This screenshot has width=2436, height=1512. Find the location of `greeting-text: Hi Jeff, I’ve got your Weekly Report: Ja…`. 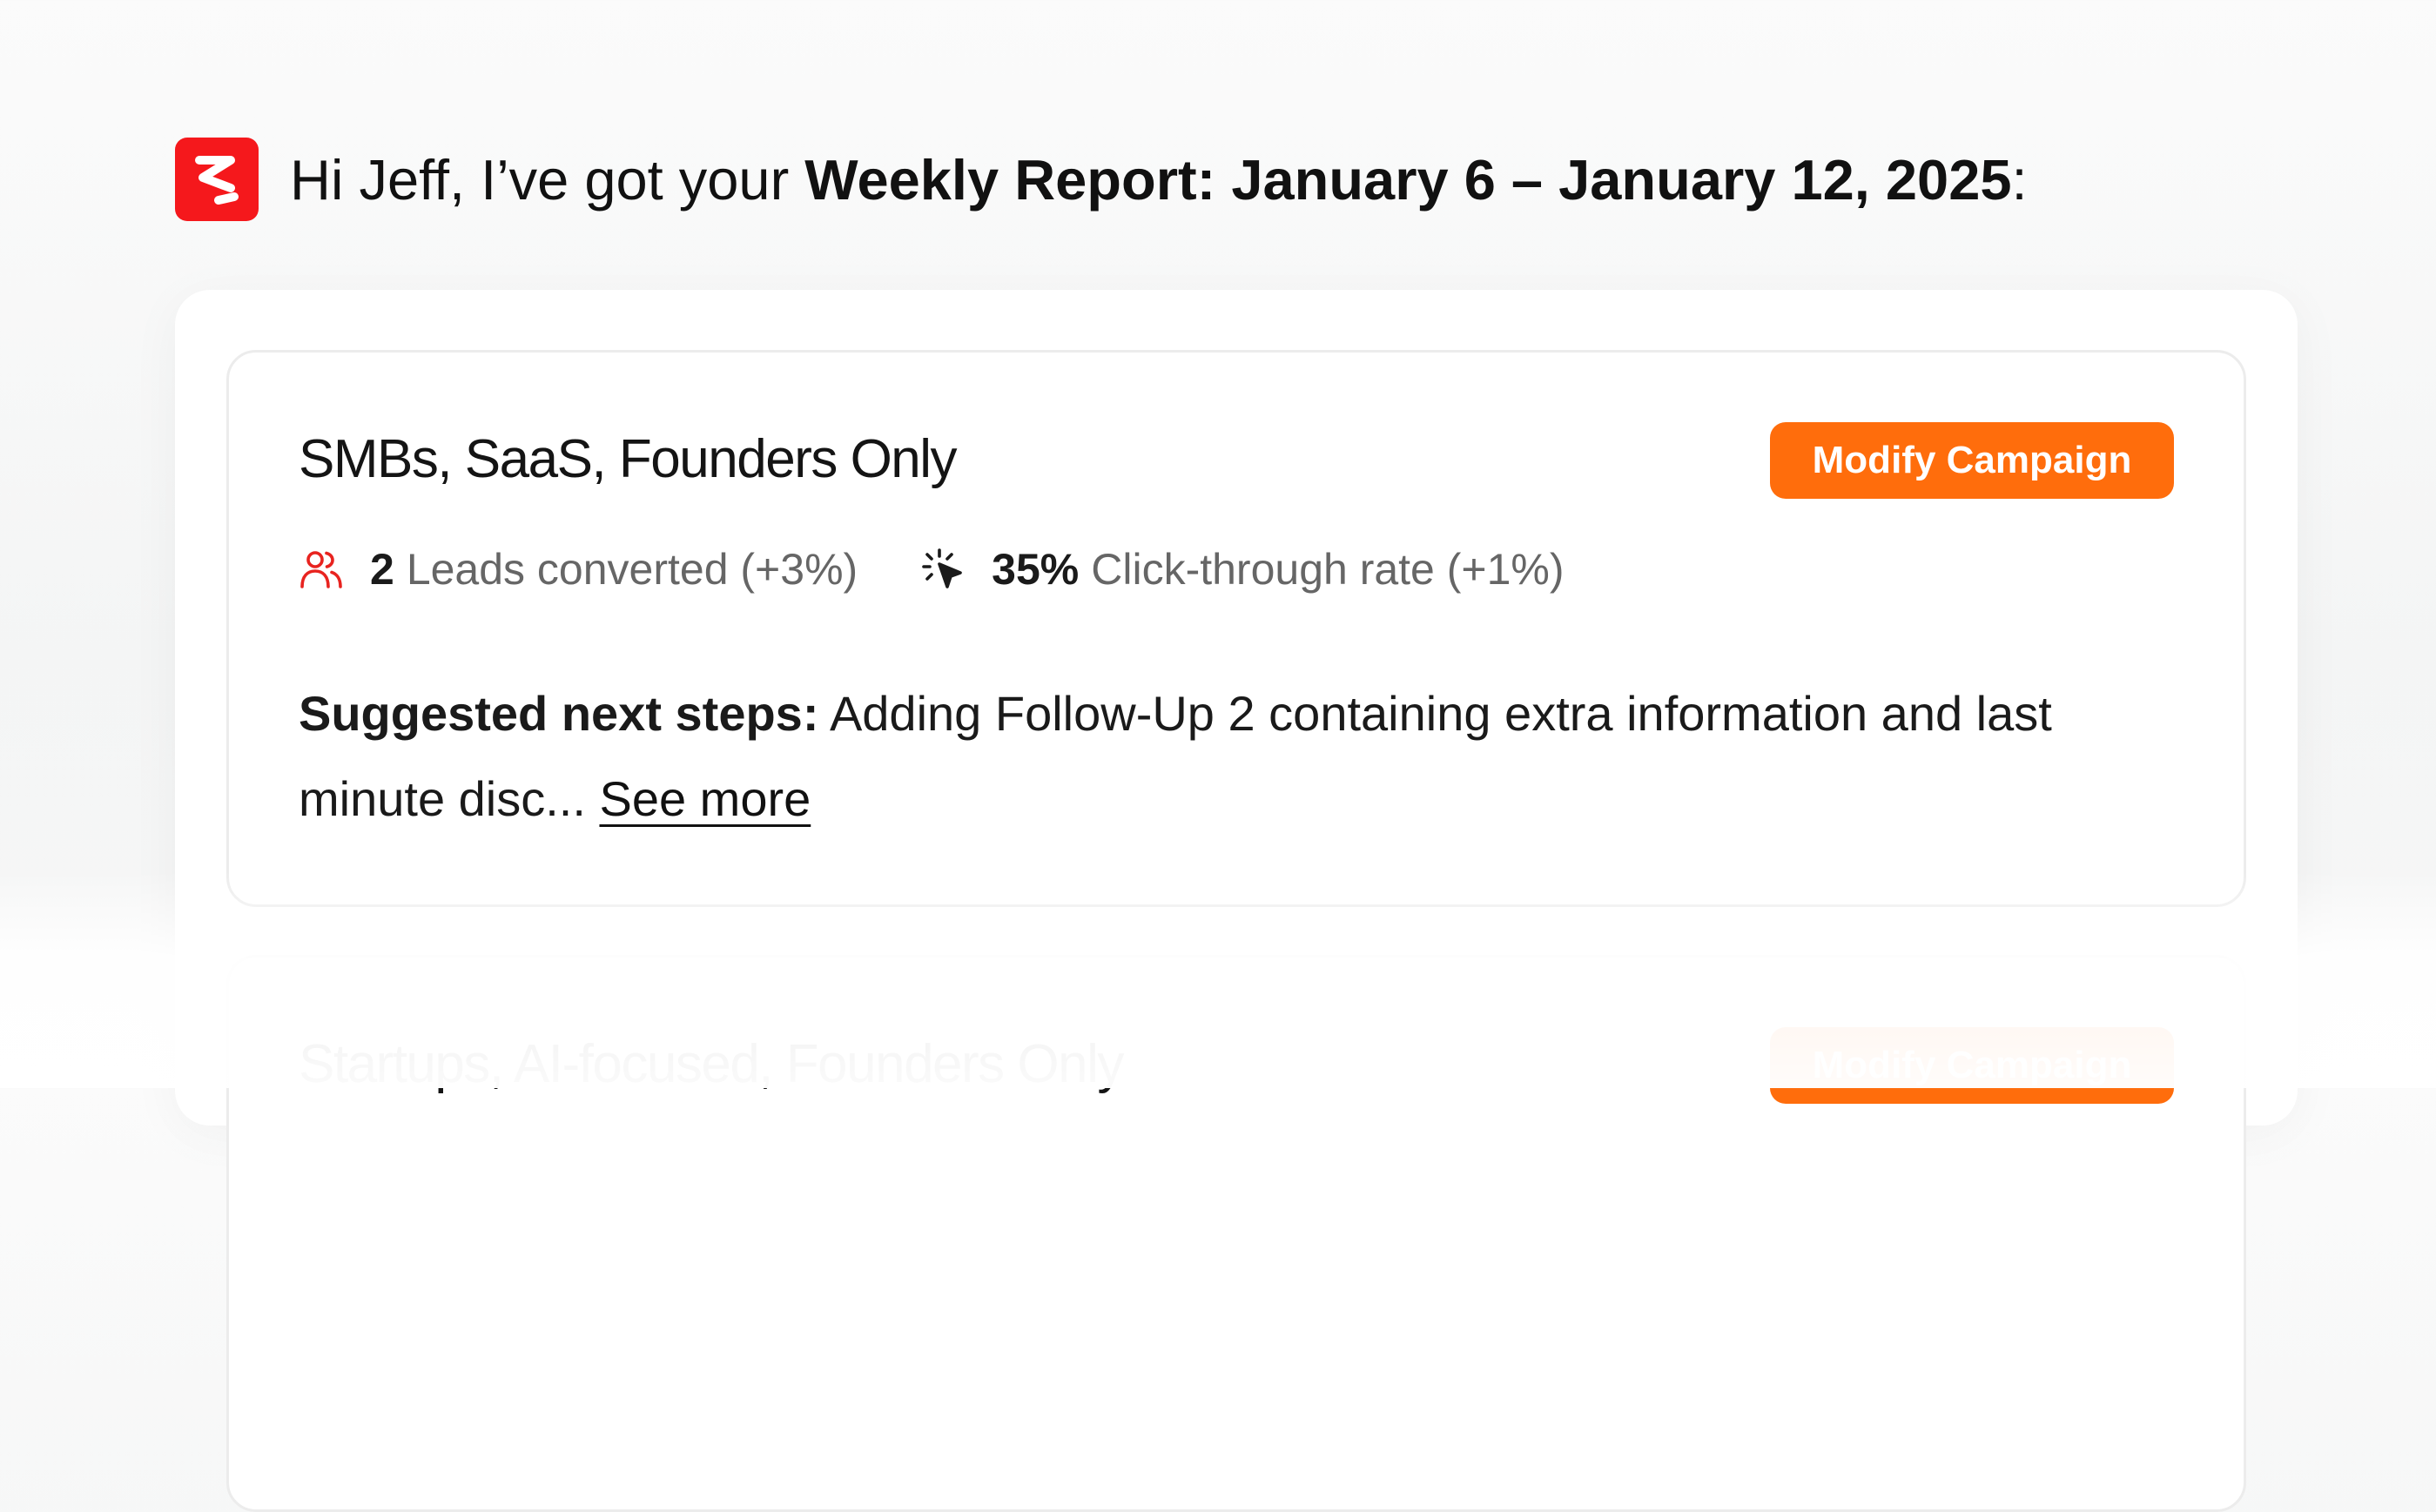

greeting-text: Hi Jeff, I’ve got your Weekly Report: Ja… is located at coordinates (1159, 179).